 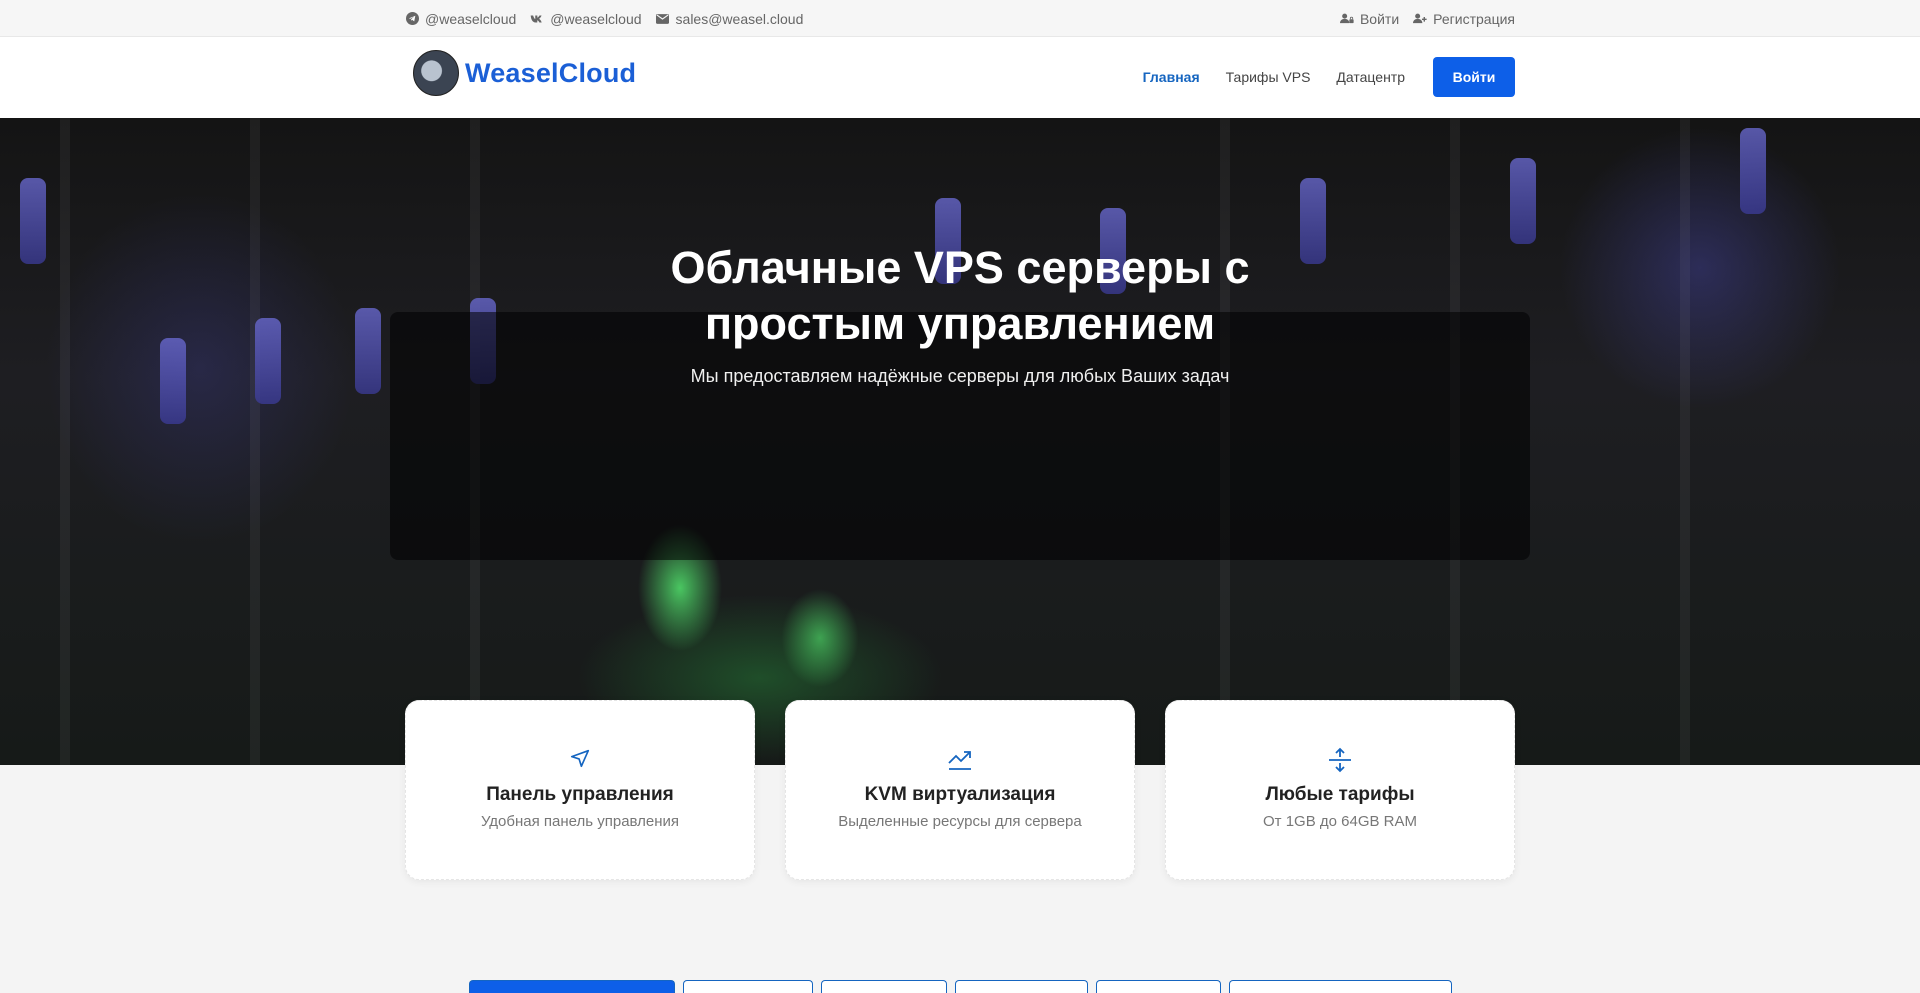 I want to click on vk-link: @weaselcloud, so click(x=586, y=18).